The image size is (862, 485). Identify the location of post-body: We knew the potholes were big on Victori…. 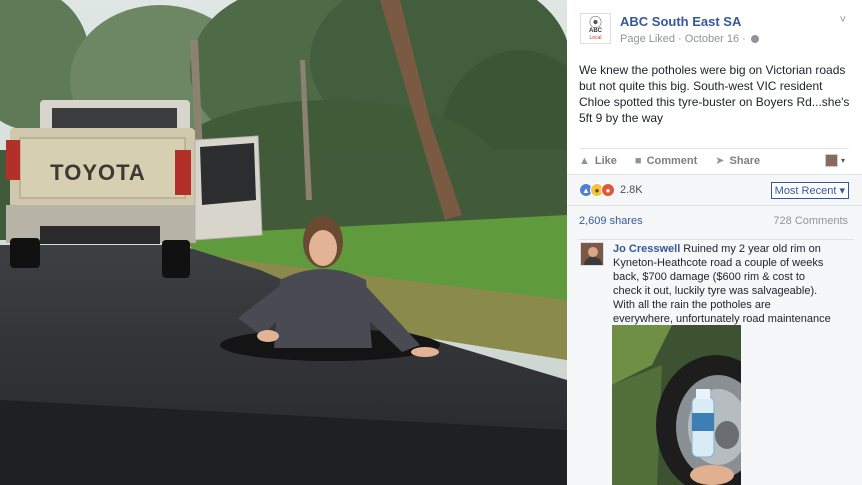
(714, 94).